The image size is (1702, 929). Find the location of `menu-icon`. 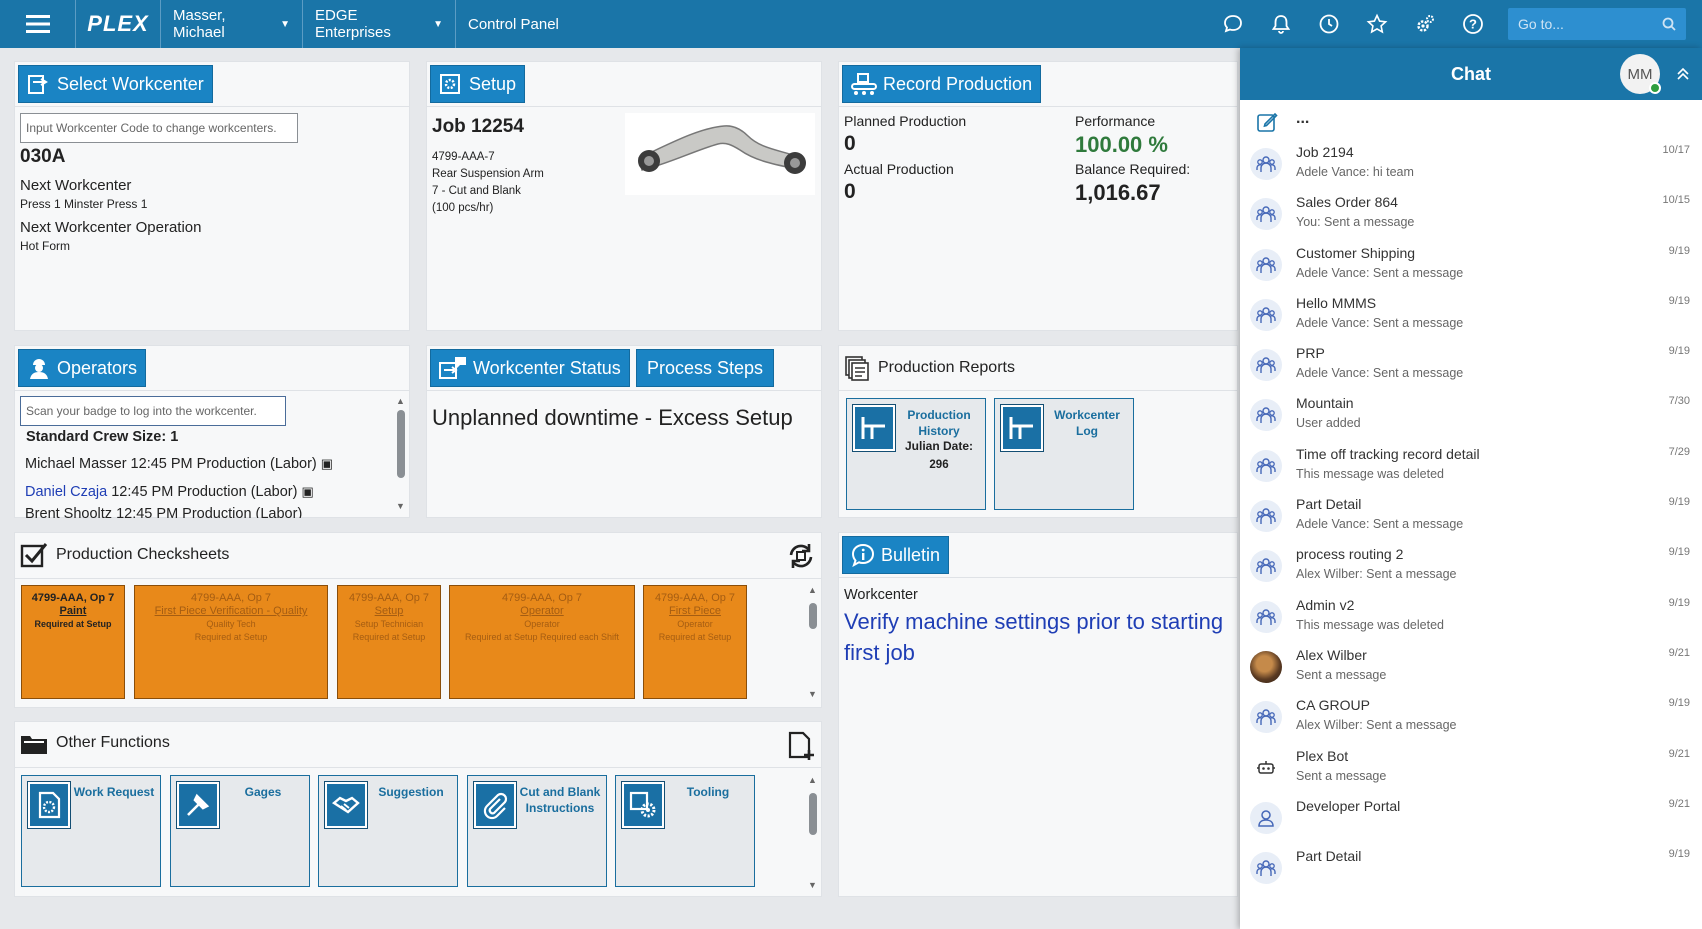

menu-icon is located at coordinates (37, 24).